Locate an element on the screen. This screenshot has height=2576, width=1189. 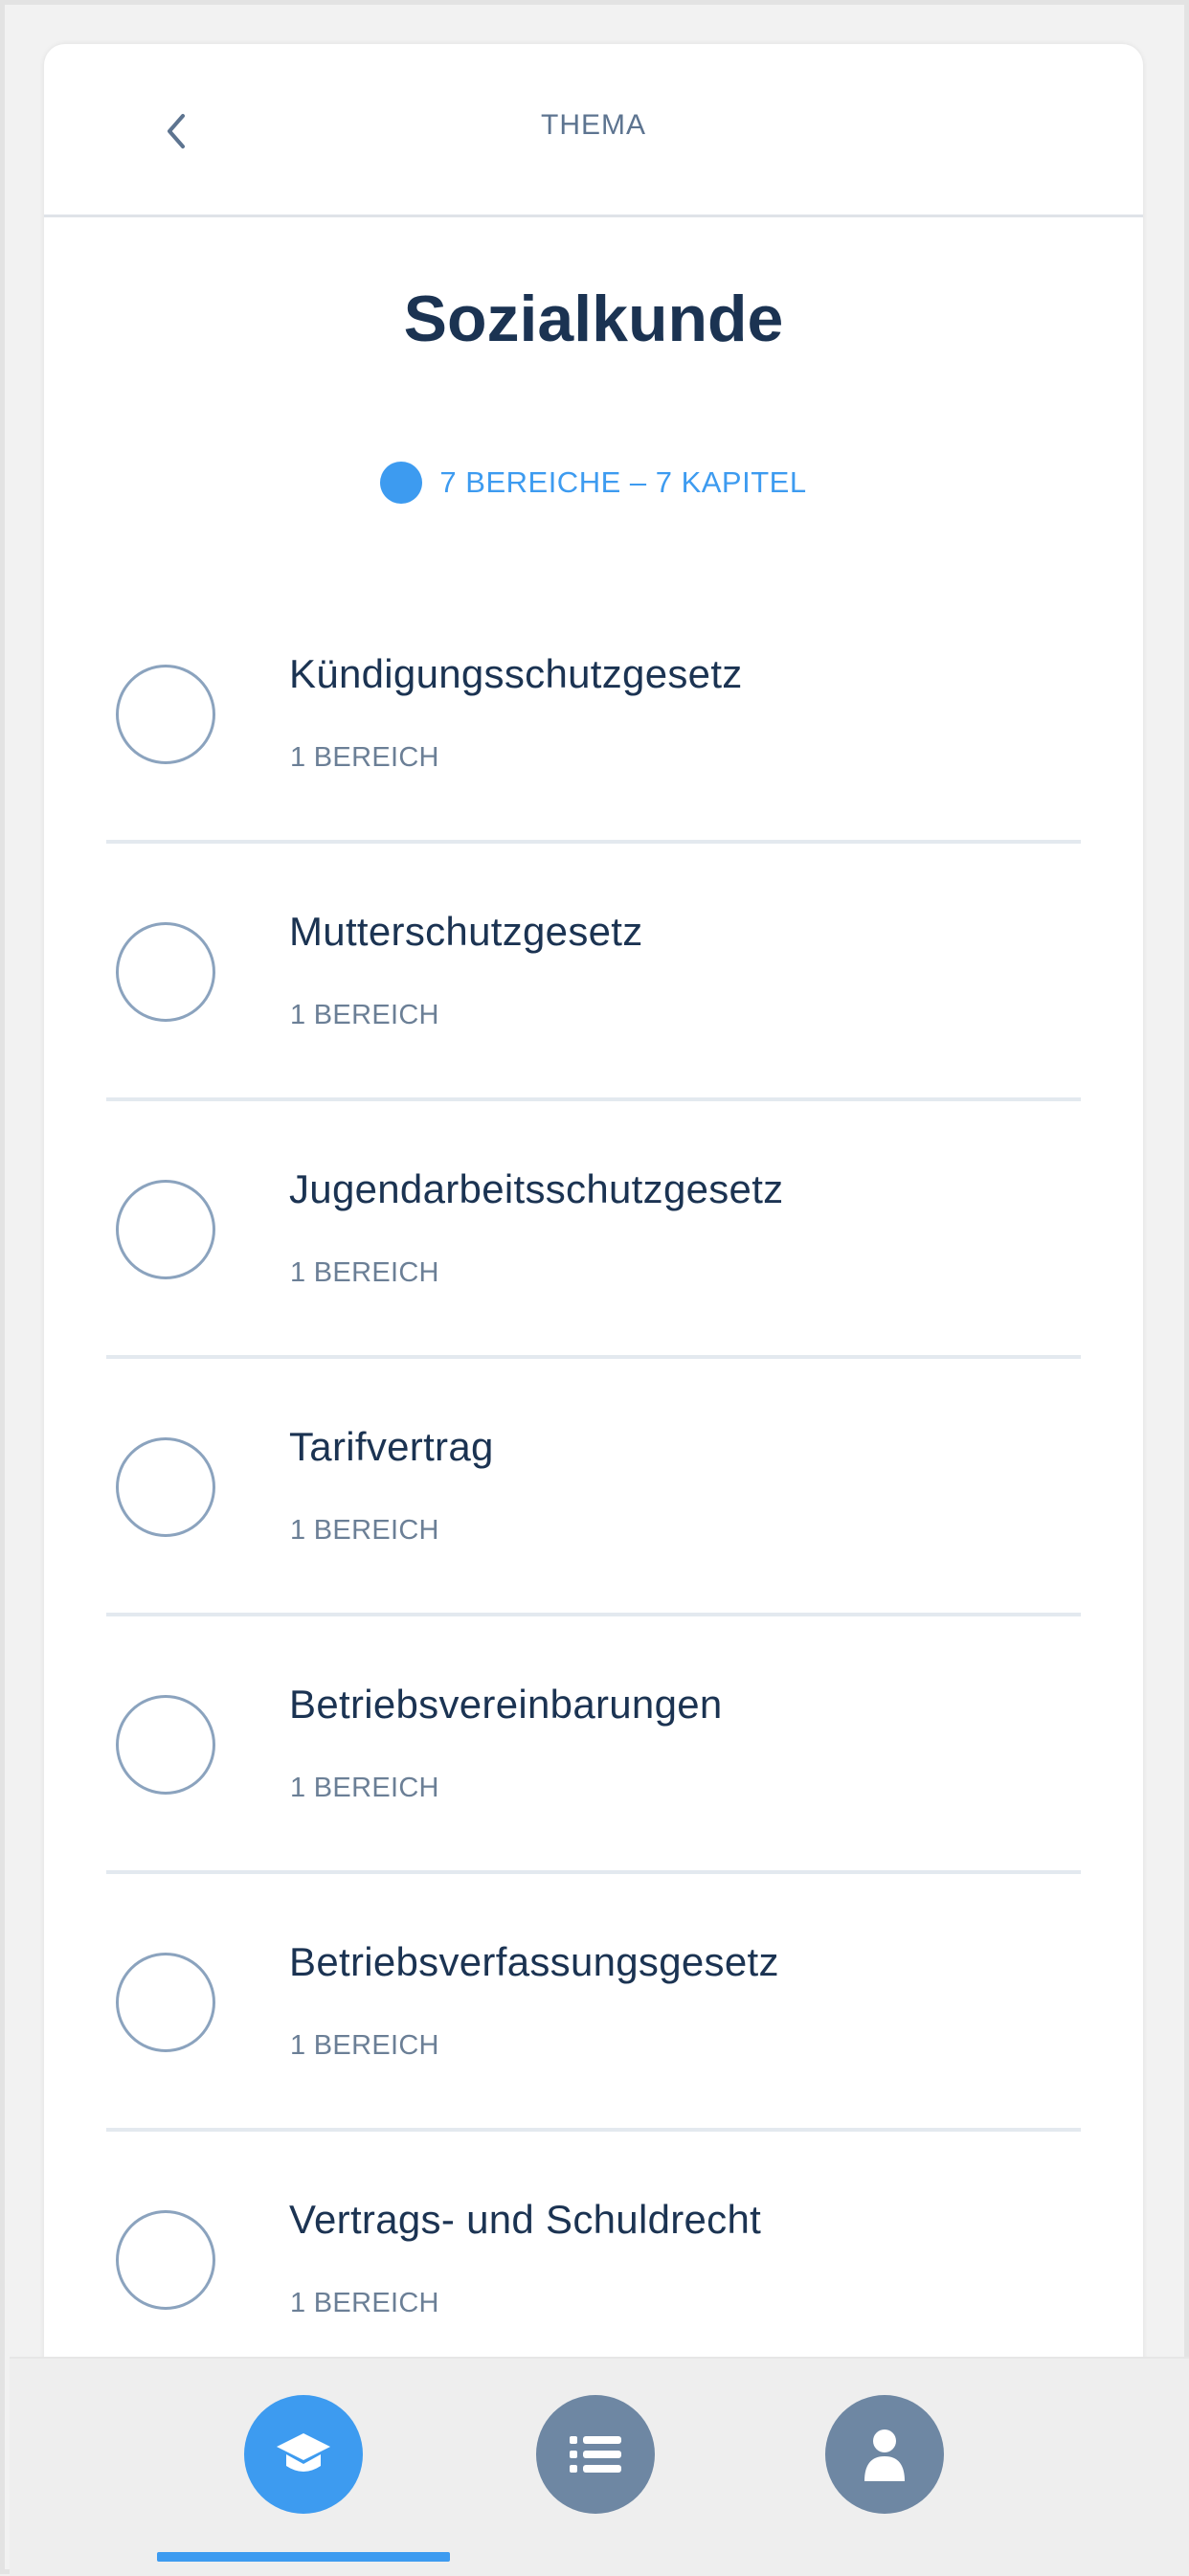
tab-list is located at coordinates (595, 2454).